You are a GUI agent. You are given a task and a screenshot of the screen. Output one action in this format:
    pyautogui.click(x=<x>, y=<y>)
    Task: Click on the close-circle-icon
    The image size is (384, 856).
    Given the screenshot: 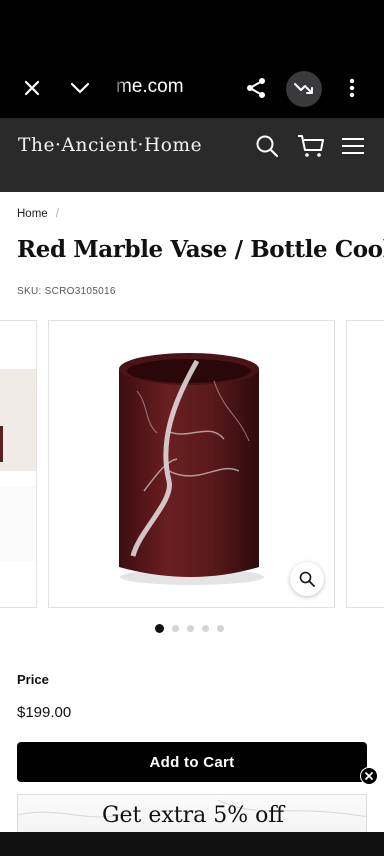 What is the action you would take?
    pyautogui.click(x=369, y=776)
    